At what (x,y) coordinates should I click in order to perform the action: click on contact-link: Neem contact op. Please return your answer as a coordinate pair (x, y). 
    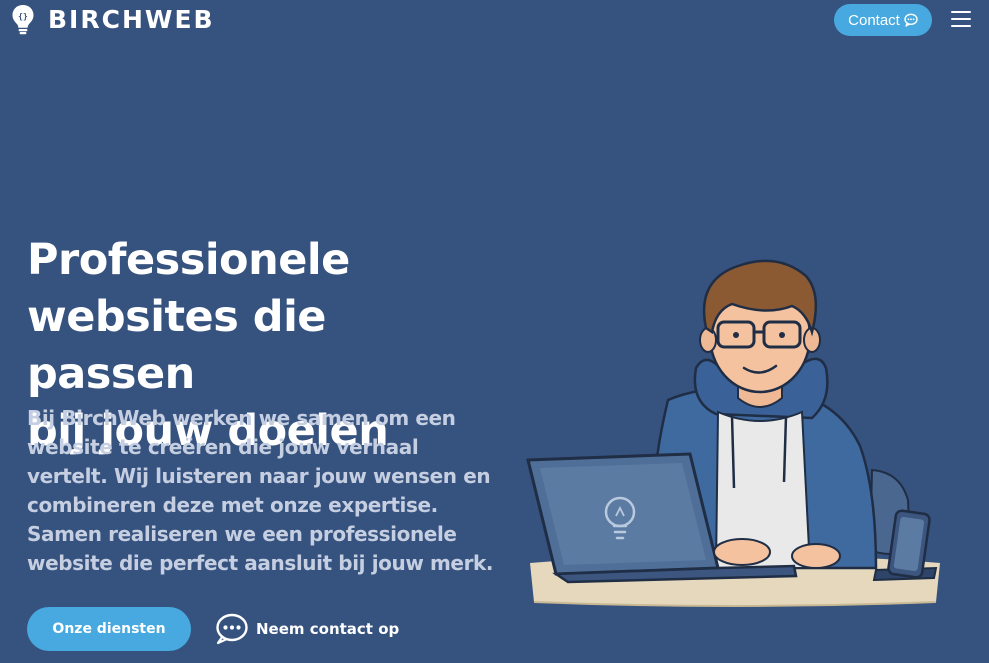
    Looking at the image, I should click on (307, 629).